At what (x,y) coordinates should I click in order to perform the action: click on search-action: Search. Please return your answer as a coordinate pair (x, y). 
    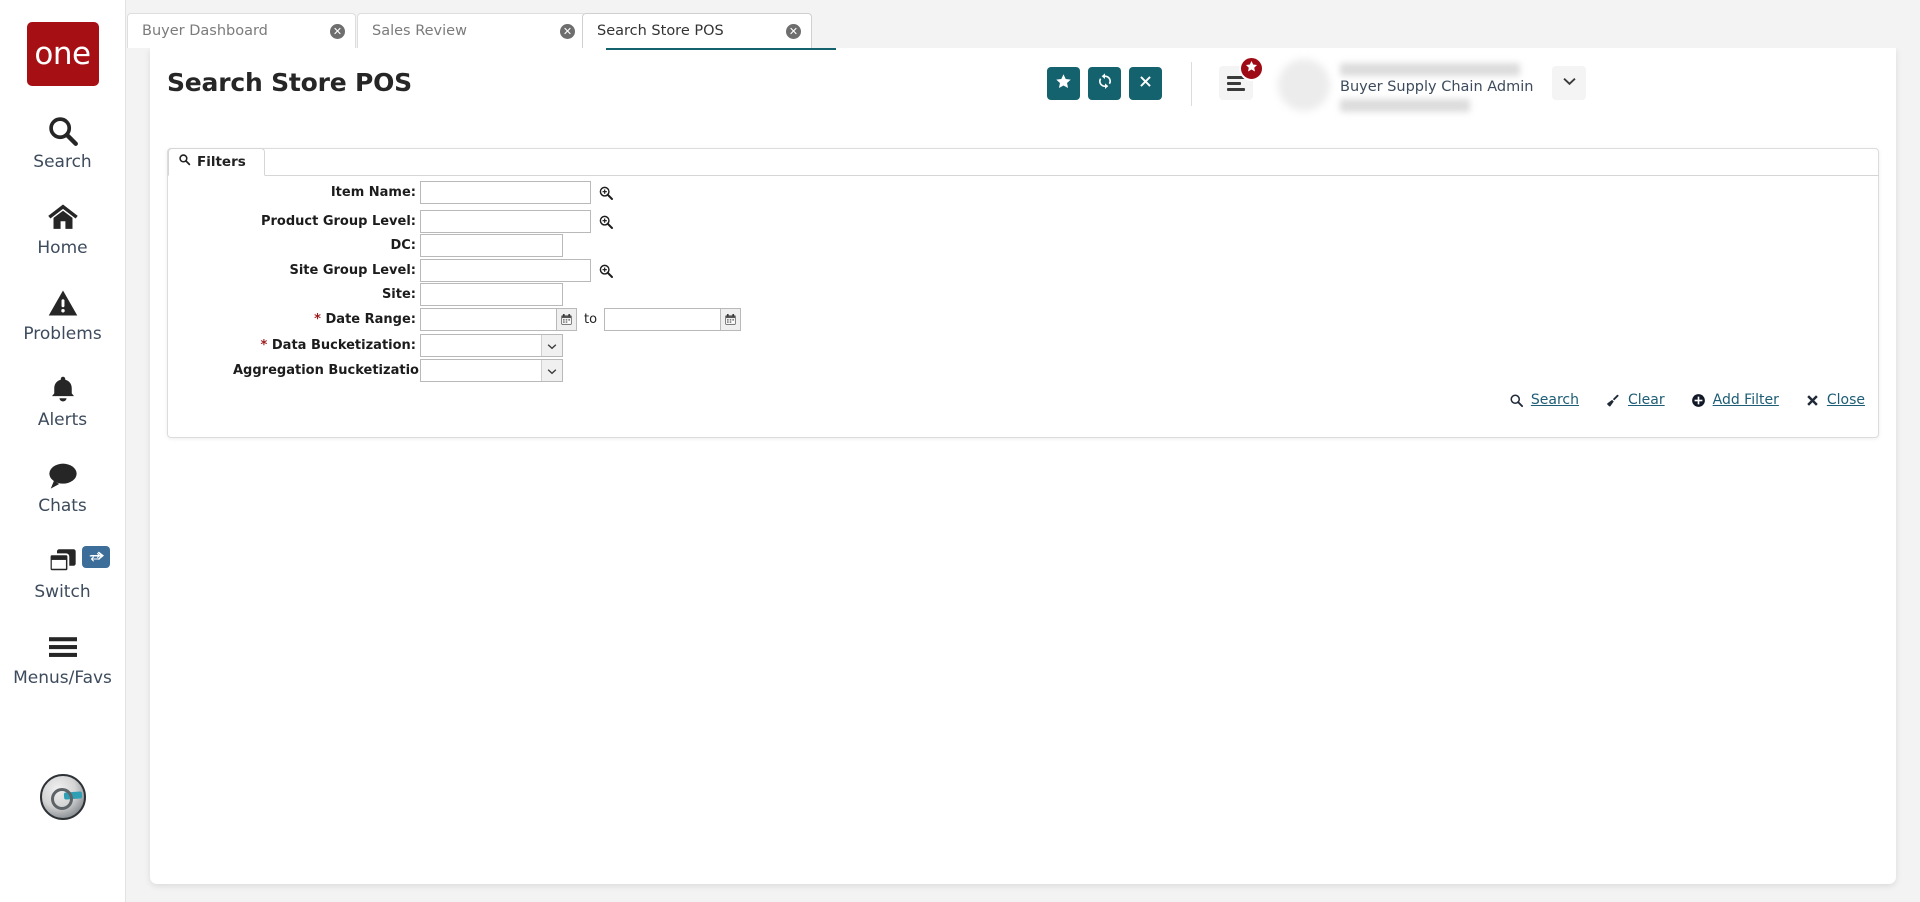
    Looking at the image, I should click on (1544, 400).